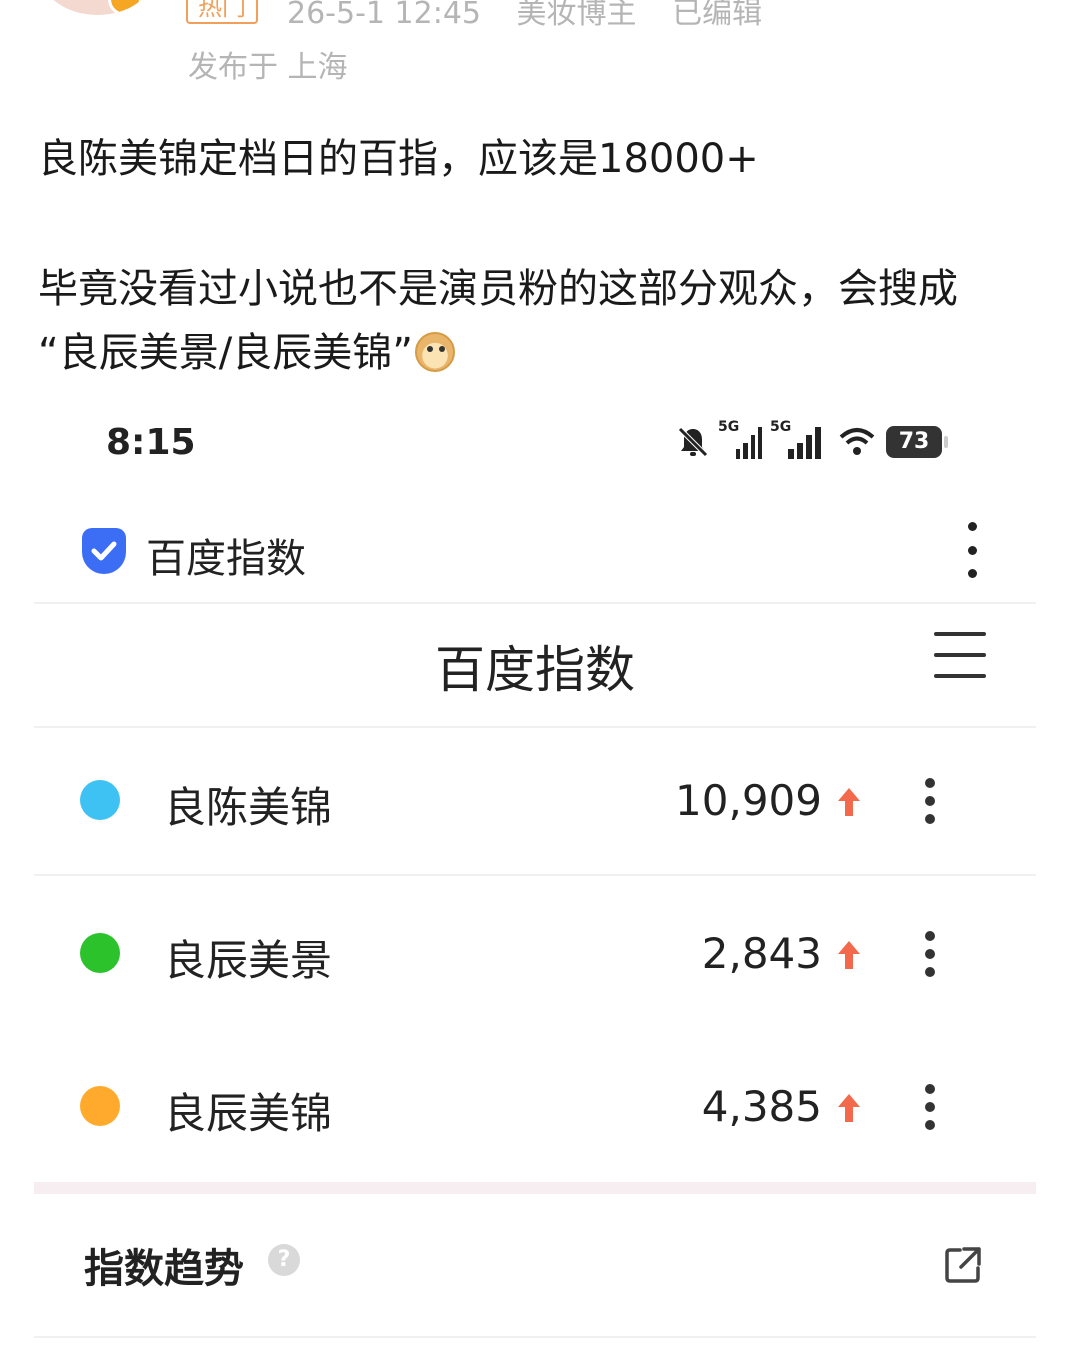  I want to click on keyword-label: 良辰美景, so click(248, 960).